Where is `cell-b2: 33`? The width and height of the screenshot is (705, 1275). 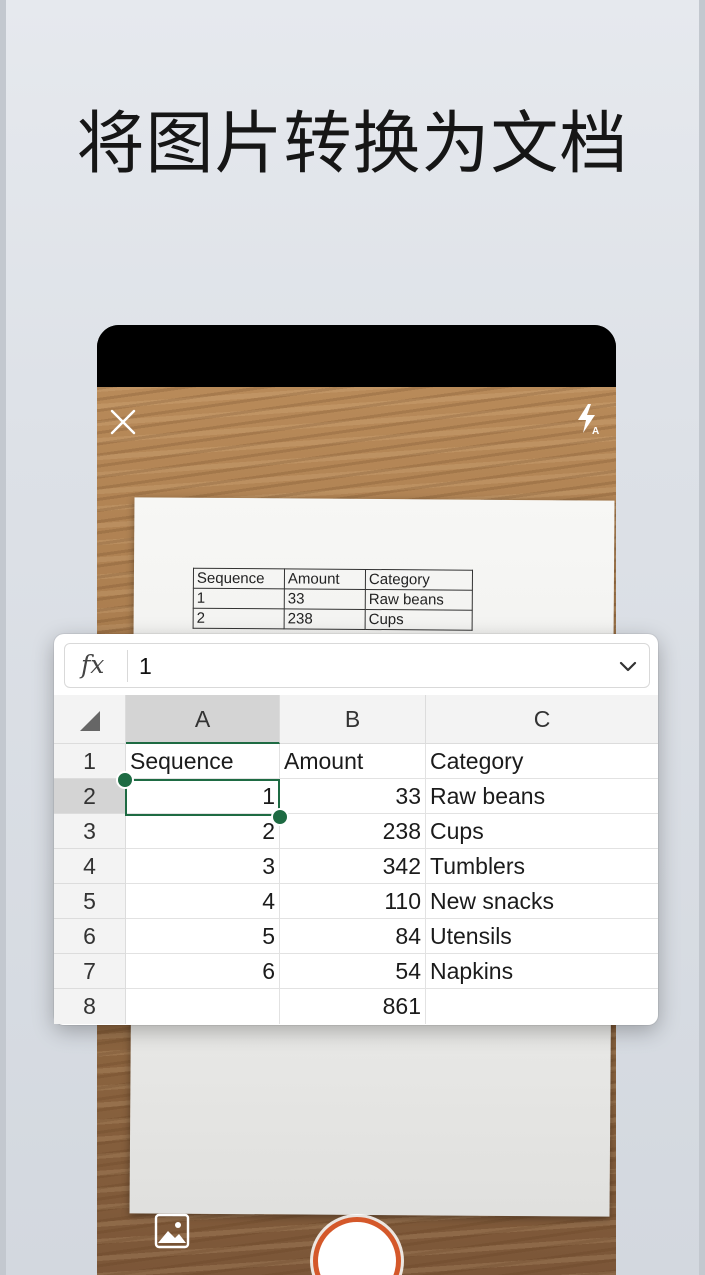
cell-b2: 33 is located at coordinates (353, 796).